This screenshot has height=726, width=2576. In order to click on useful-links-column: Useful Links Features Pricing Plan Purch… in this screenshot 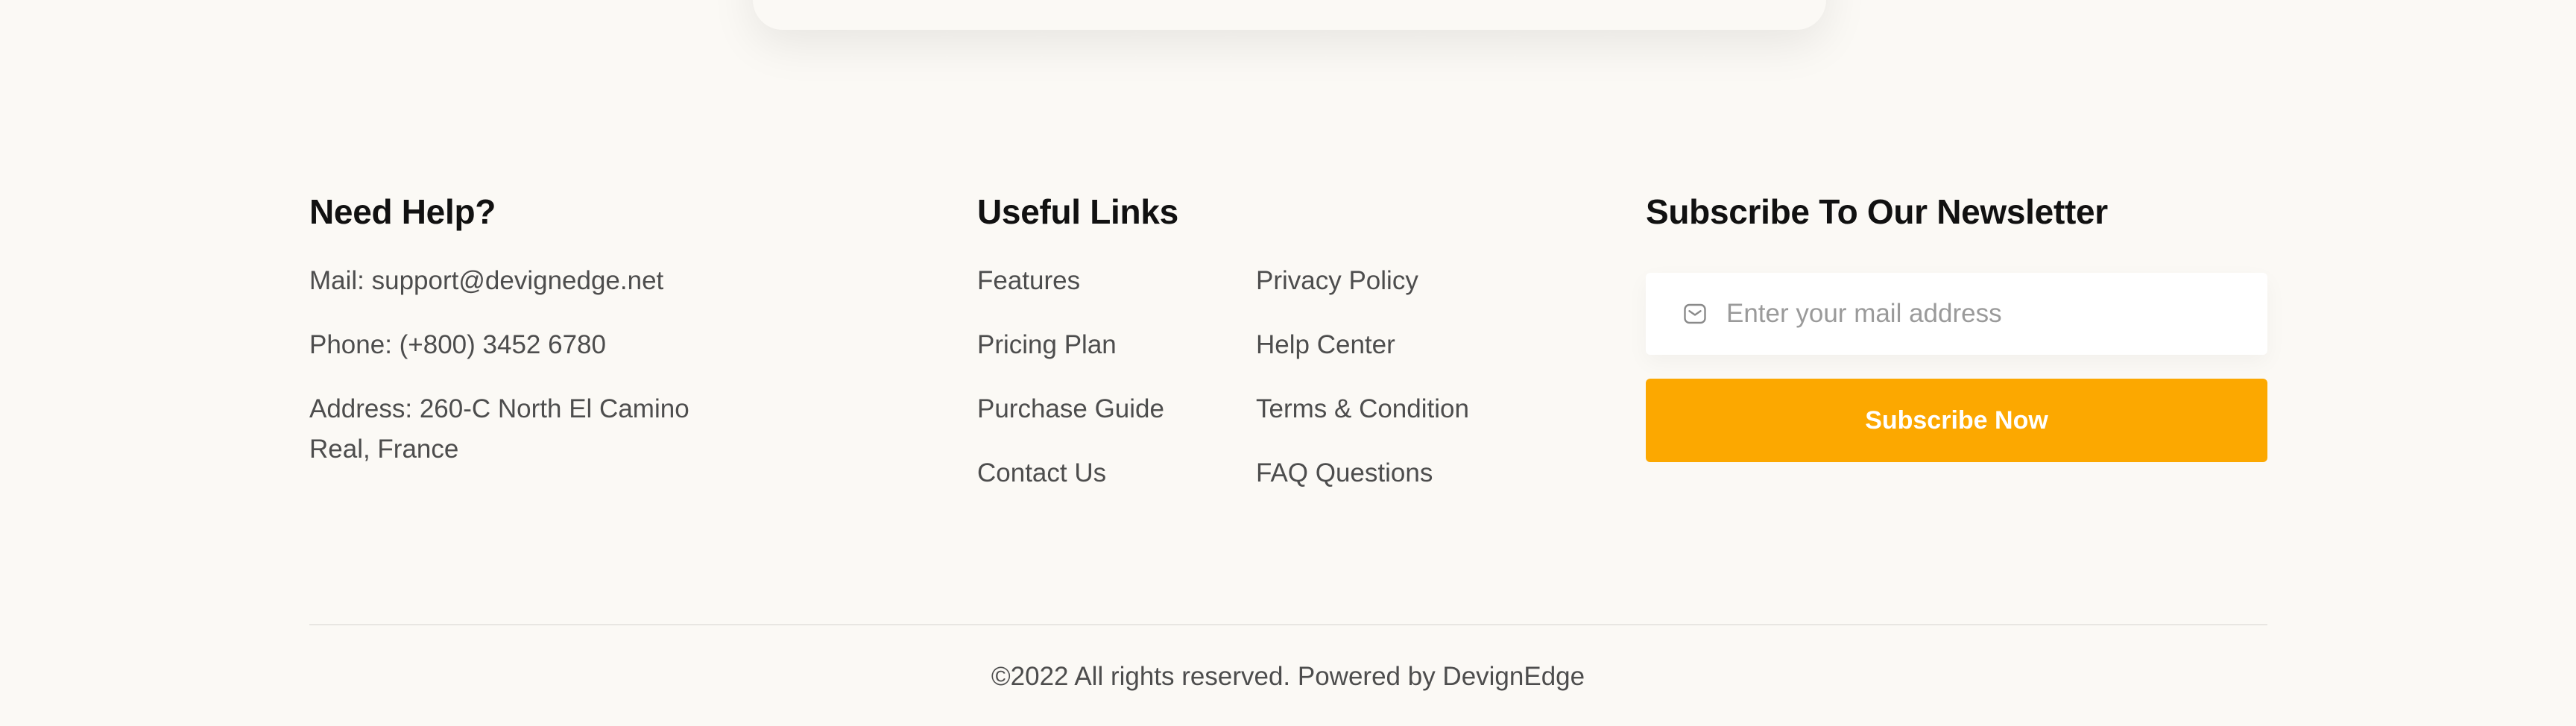, I will do `click(1245, 354)`.